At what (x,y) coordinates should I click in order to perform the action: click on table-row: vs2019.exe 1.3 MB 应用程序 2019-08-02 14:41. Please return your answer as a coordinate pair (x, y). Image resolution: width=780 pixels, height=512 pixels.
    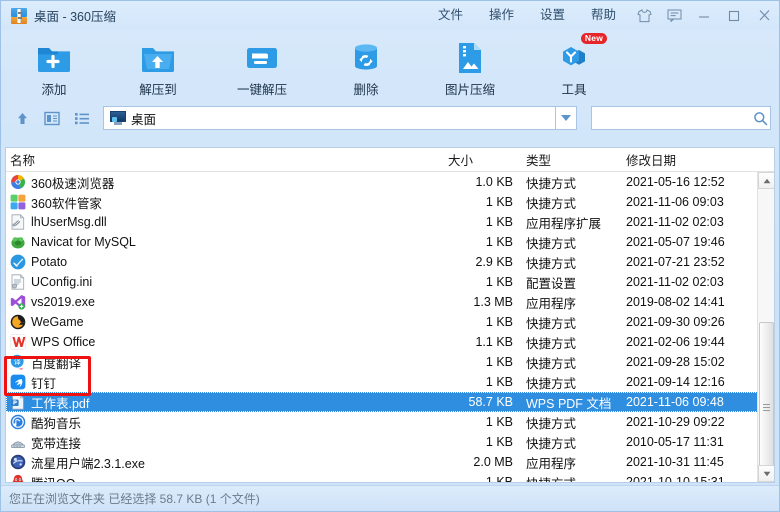
    Looking at the image, I should click on (390, 302).